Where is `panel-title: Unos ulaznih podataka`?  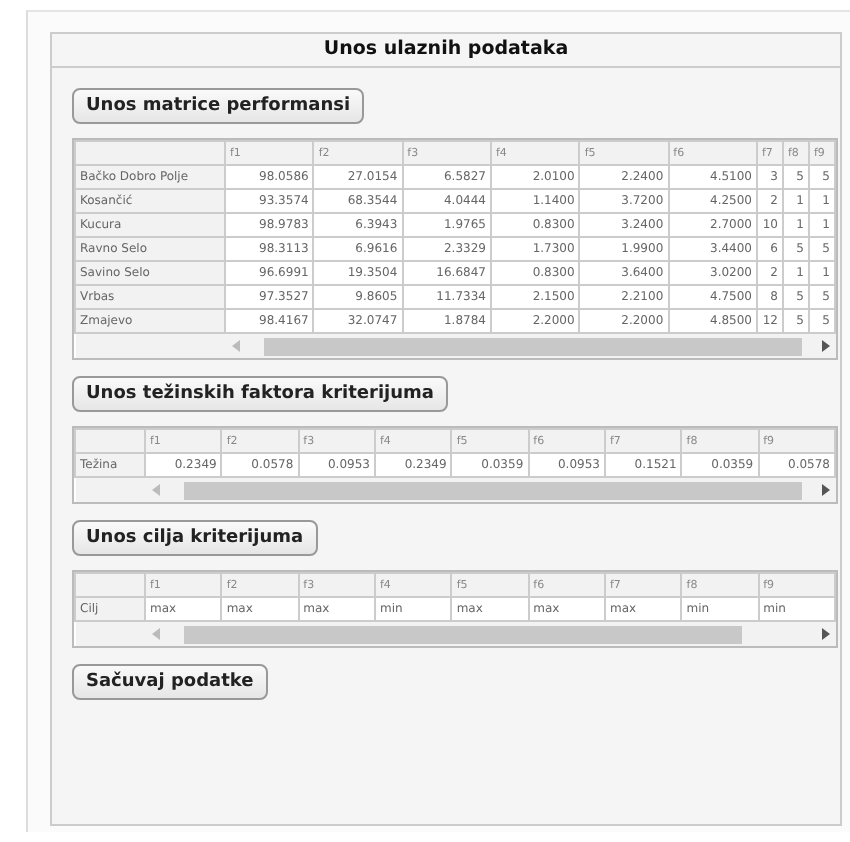
panel-title: Unos ulaznih podataka is located at coordinates (446, 51).